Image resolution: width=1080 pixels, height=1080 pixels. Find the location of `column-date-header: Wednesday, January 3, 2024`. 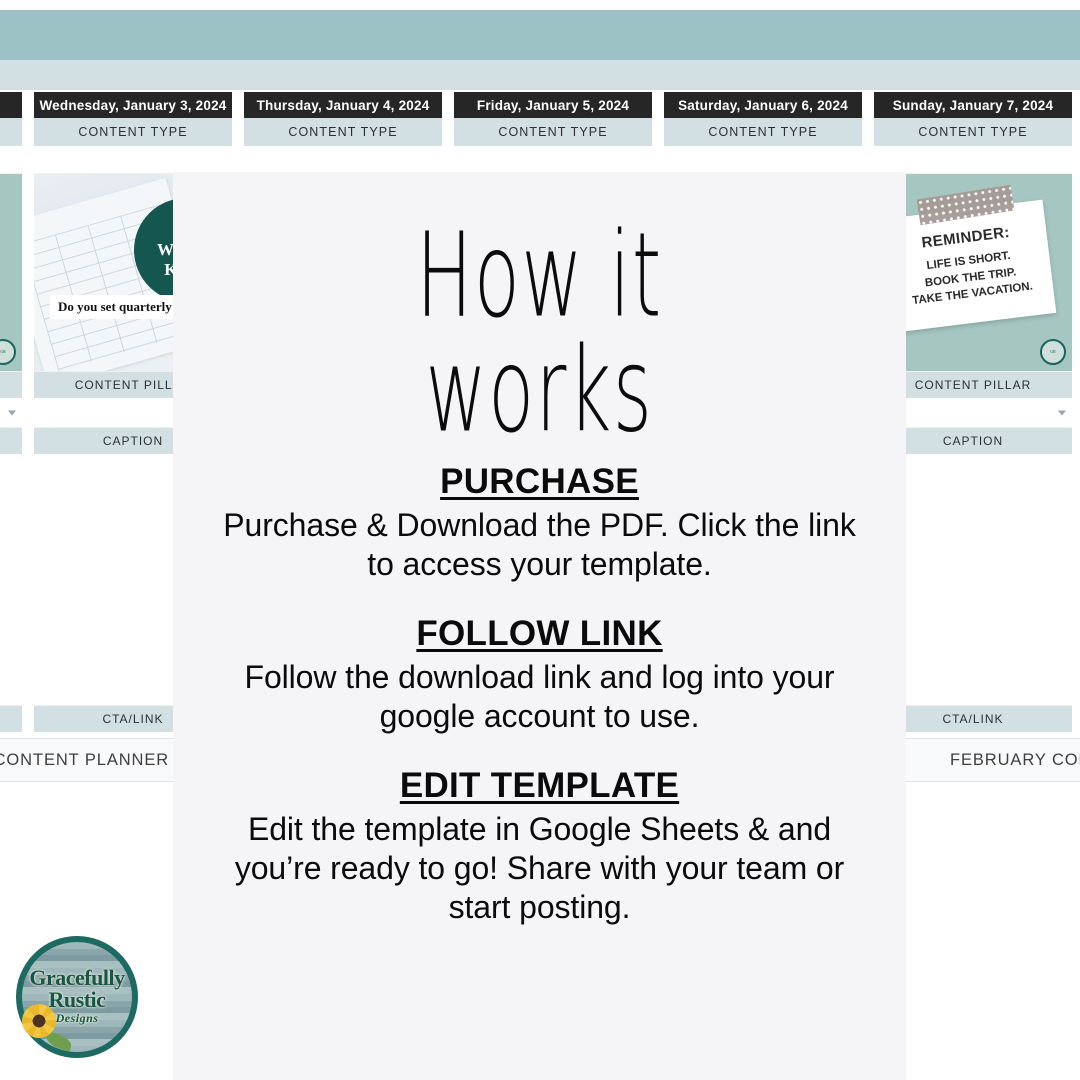

column-date-header: Wednesday, January 3, 2024 is located at coordinates (133, 105).